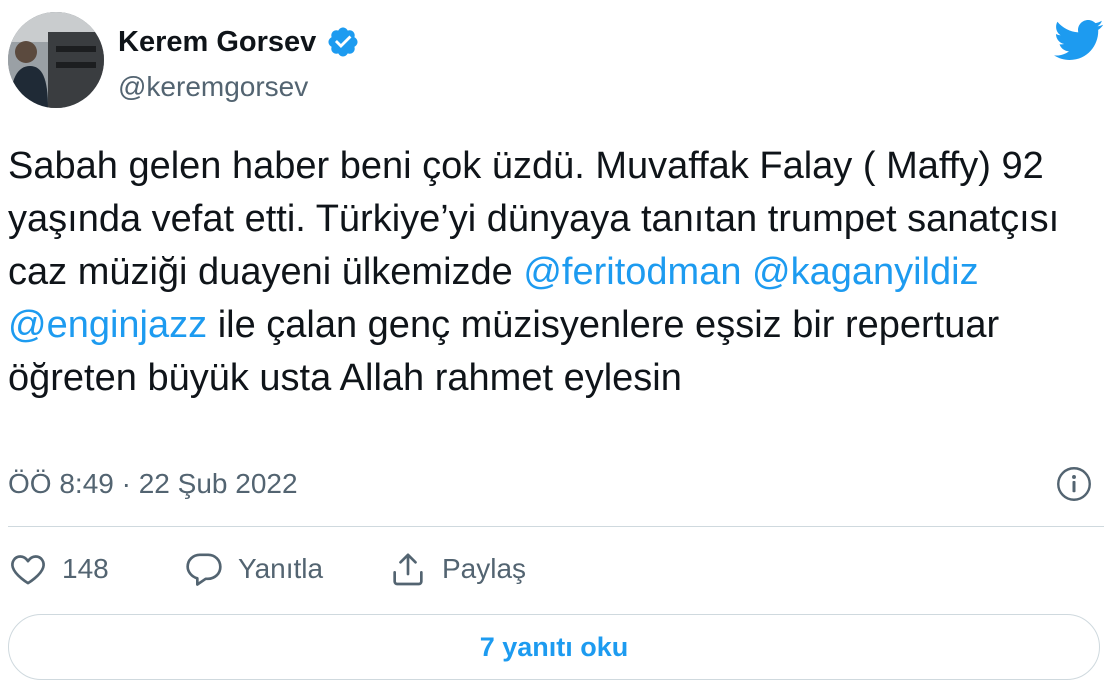 This screenshot has width=1118, height=698. Describe the element at coordinates (217, 42) in the screenshot. I see `author-display-name: Kerem Gorsev` at that location.